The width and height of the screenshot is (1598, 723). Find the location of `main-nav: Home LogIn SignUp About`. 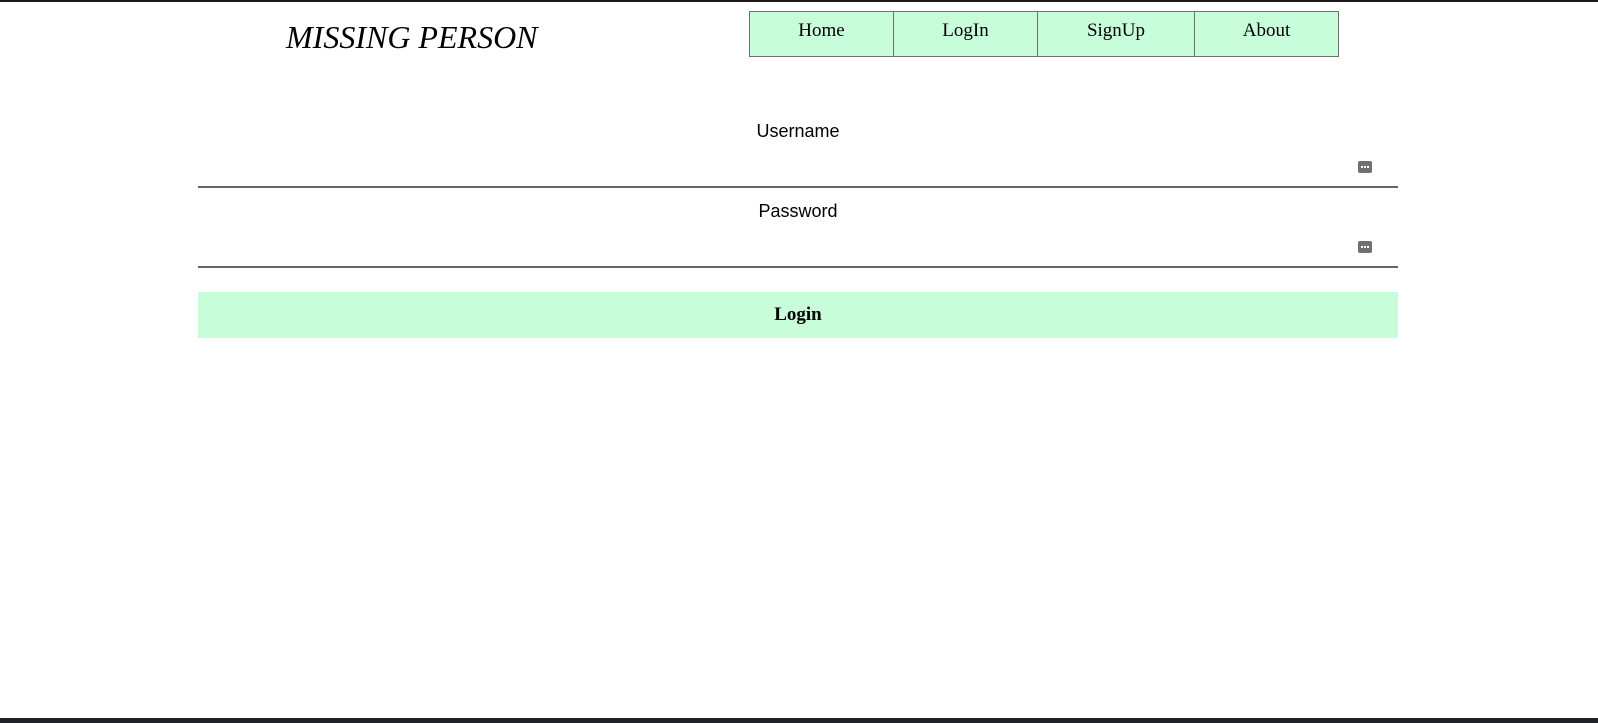

main-nav: Home LogIn SignUp About is located at coordinates (1044, 34).